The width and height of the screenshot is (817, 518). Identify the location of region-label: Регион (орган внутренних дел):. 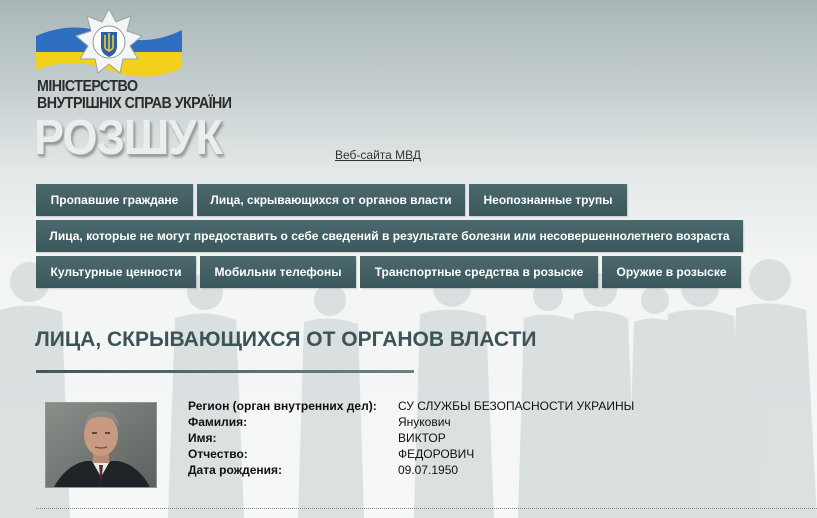
(282, 406).